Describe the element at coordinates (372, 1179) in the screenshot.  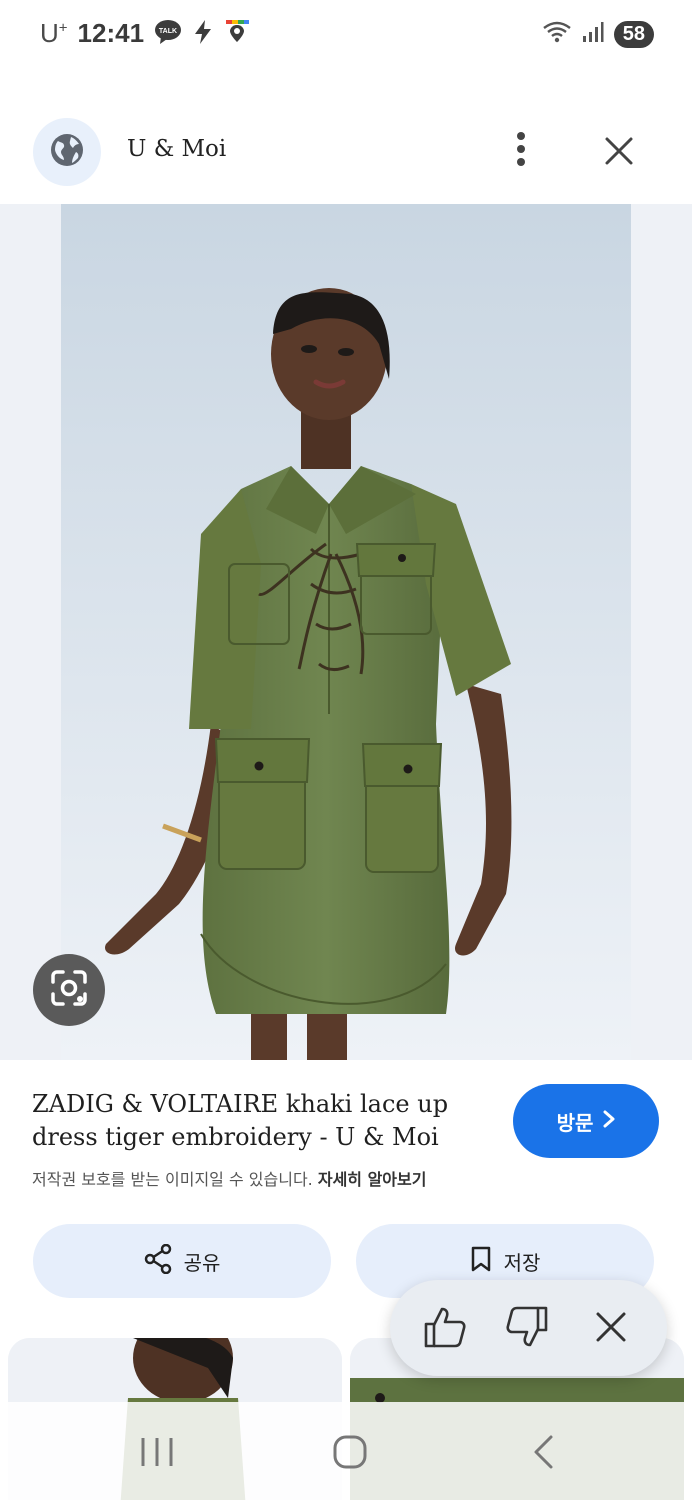
I see `learn-more-link: 자세히 알아보기` at that location.